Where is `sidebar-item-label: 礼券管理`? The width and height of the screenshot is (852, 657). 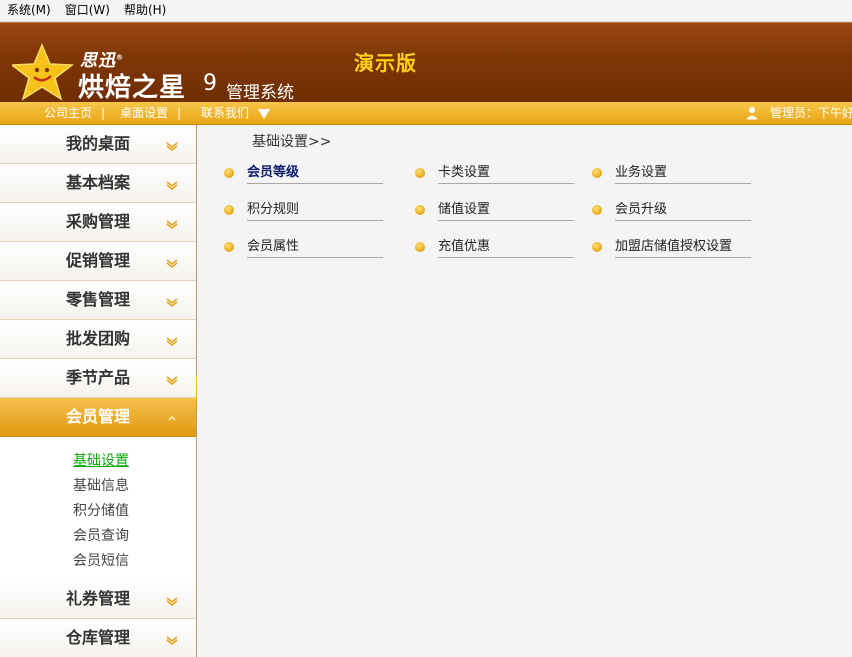
sidebar-item-label: 礼券管理 is located at coordinates (98, 598).